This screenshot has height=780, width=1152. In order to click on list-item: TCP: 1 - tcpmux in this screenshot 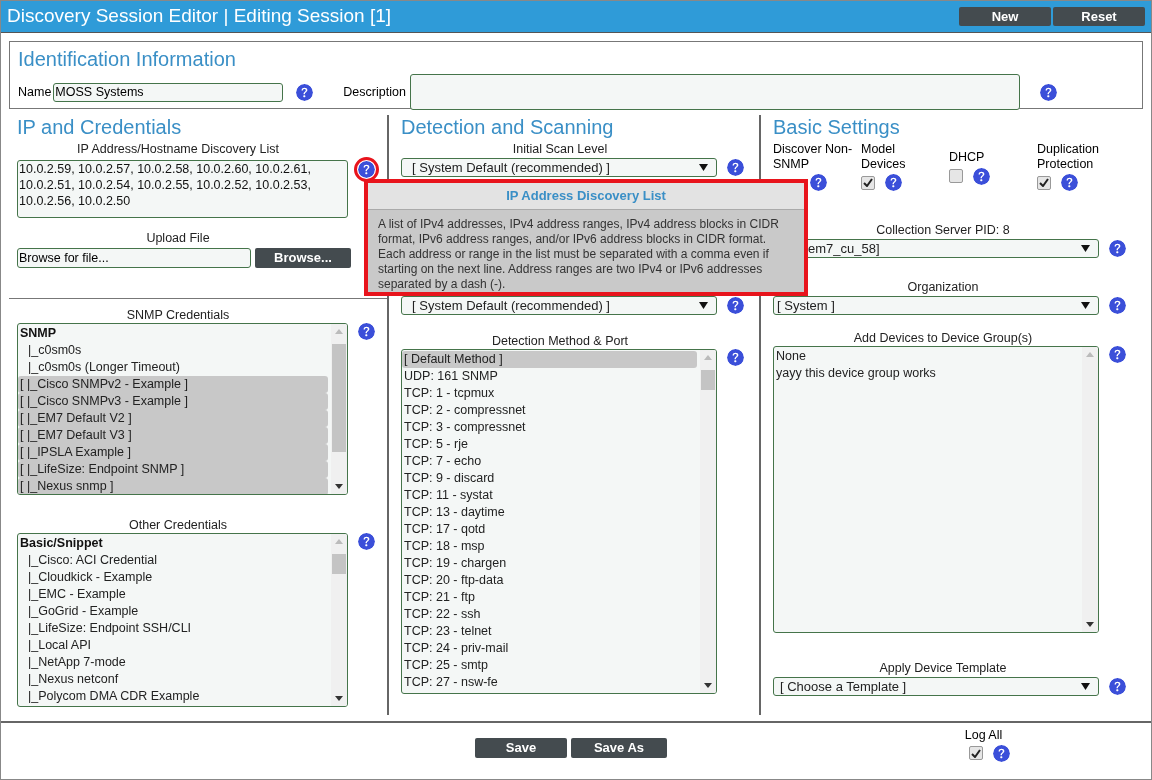, I will do `click(549, 393)`.